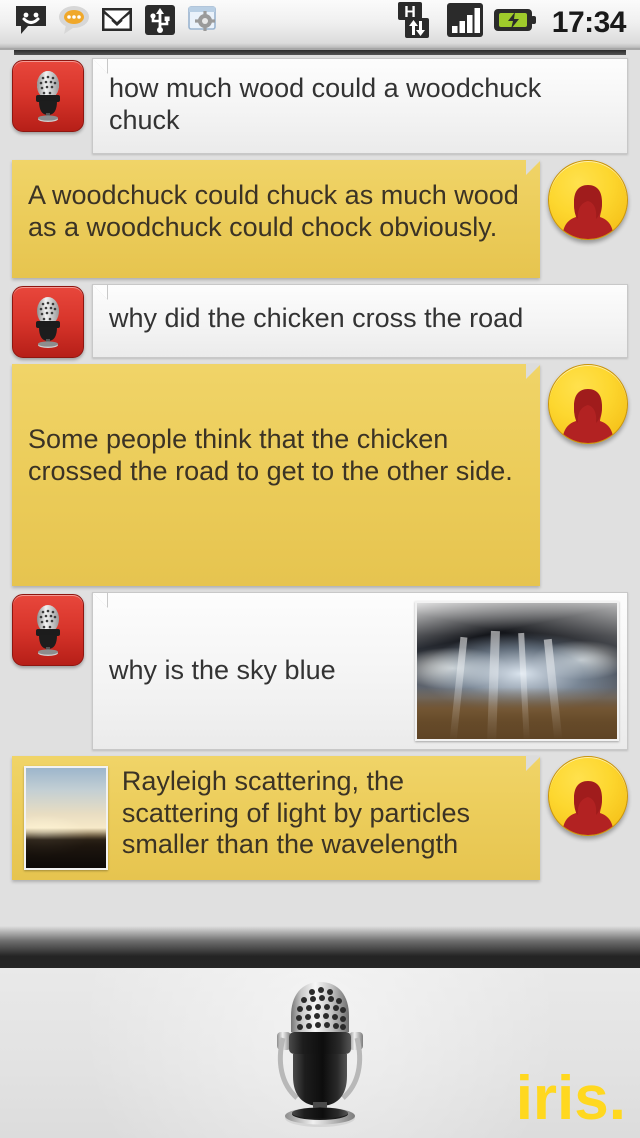  I want to click on sunset-beach-photo, so click(66, 817).